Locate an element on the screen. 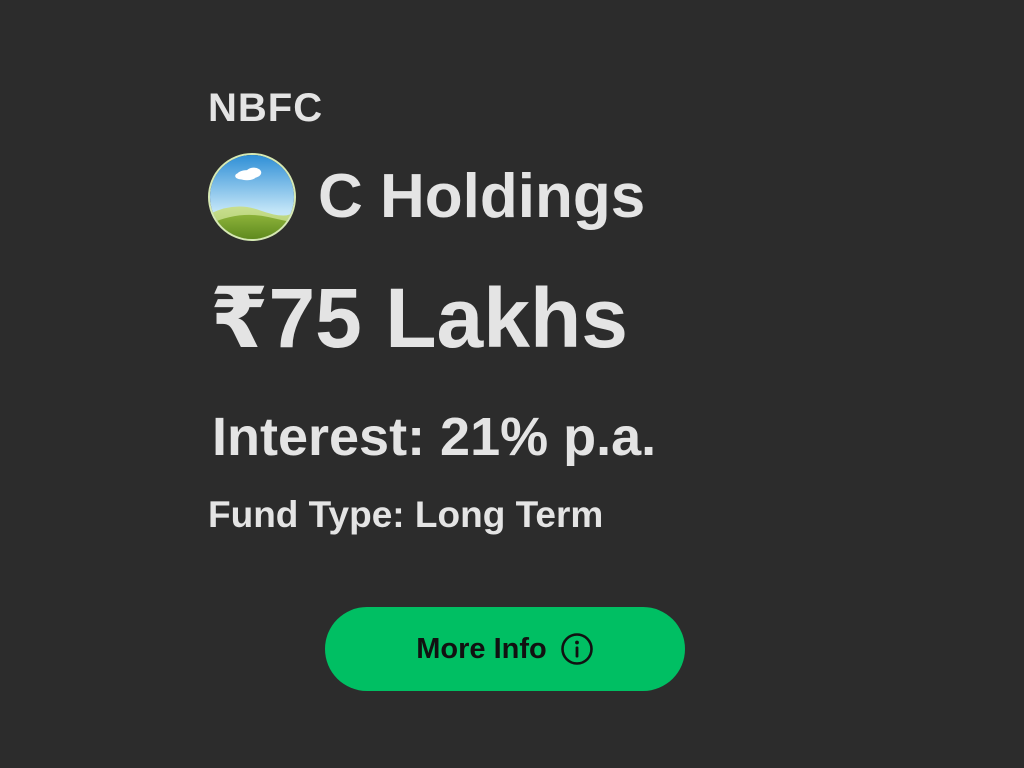 The image size is (1024, 768). info-circle-icon is located at coordinates (577, 649).